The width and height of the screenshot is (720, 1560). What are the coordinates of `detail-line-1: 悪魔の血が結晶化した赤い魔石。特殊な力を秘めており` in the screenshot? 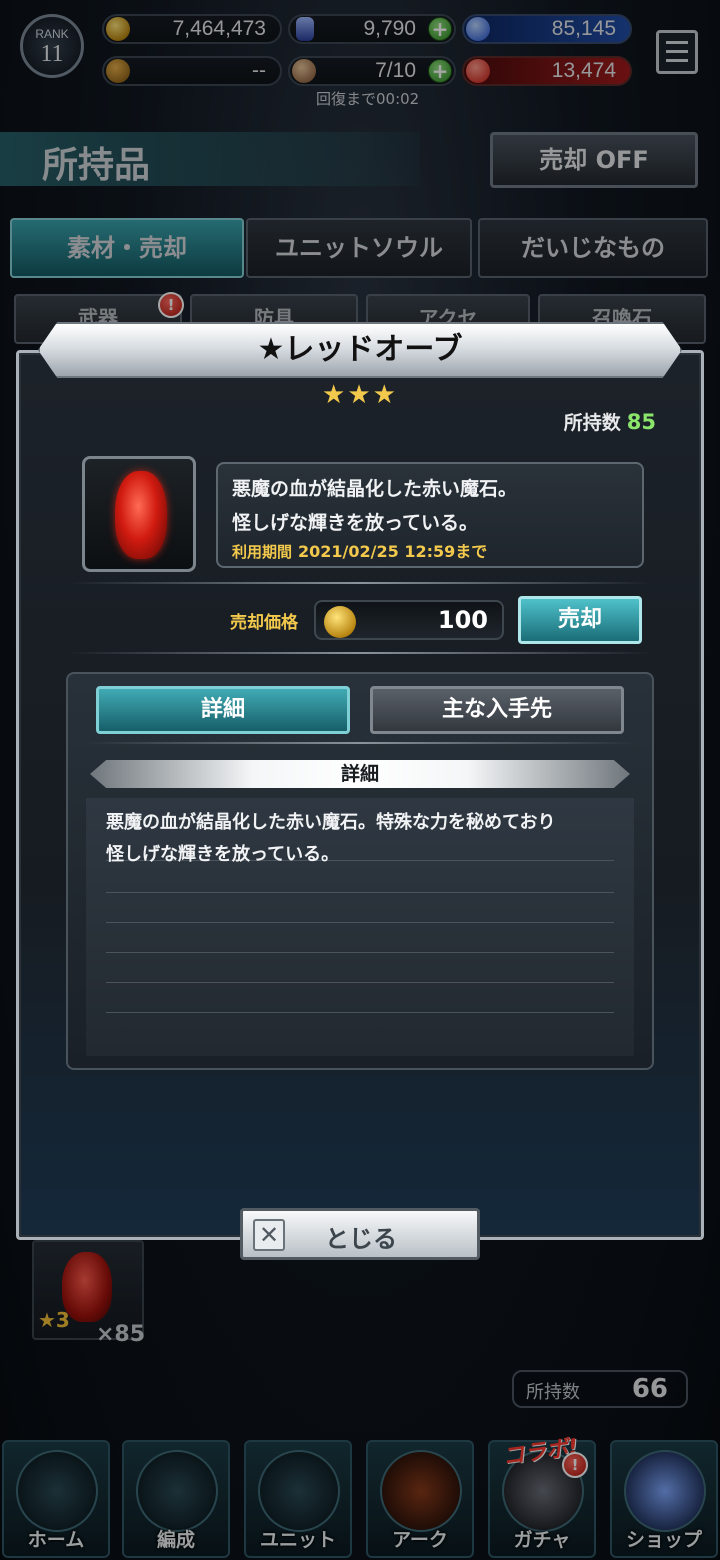 It's located at (331, 822).